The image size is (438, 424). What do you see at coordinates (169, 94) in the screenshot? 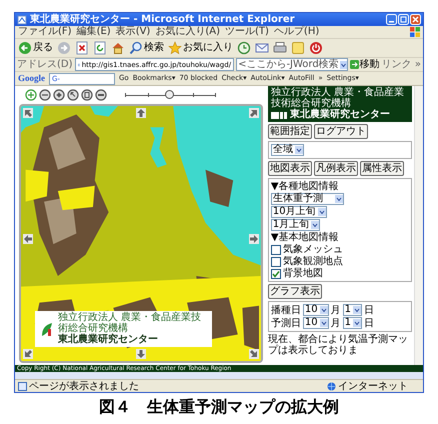
I see `slider-thumb` at bounding box center [169, 94].